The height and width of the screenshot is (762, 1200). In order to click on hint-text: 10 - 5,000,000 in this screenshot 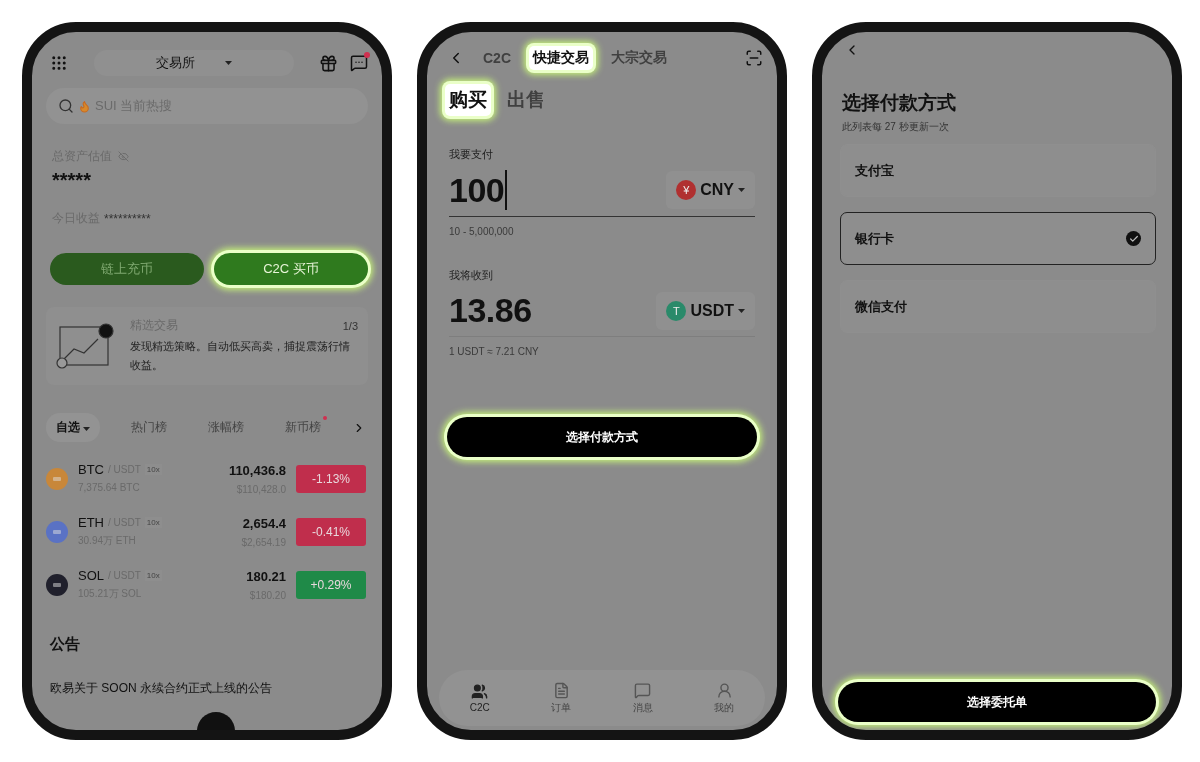, I will do `click(481, 231)`.